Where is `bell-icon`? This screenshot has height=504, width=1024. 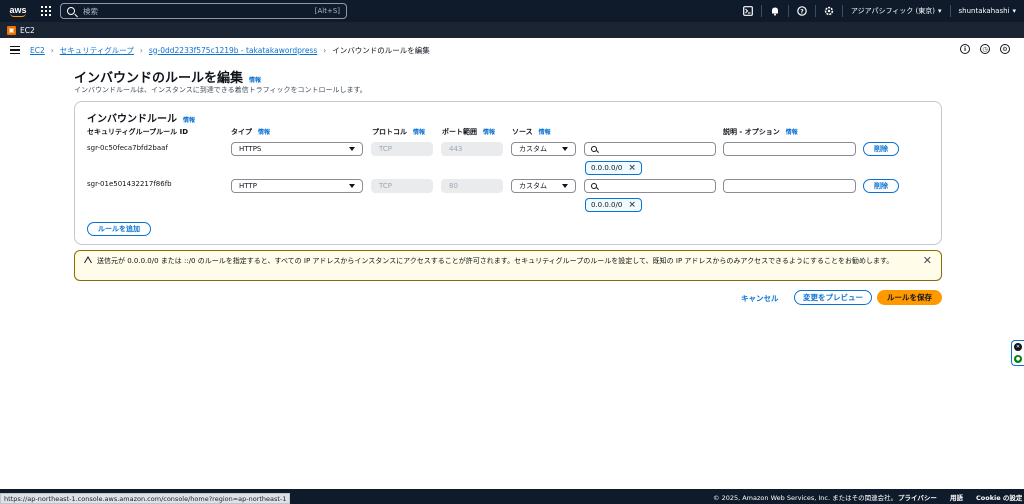
bell-icon is located at coordinates (775, 11).